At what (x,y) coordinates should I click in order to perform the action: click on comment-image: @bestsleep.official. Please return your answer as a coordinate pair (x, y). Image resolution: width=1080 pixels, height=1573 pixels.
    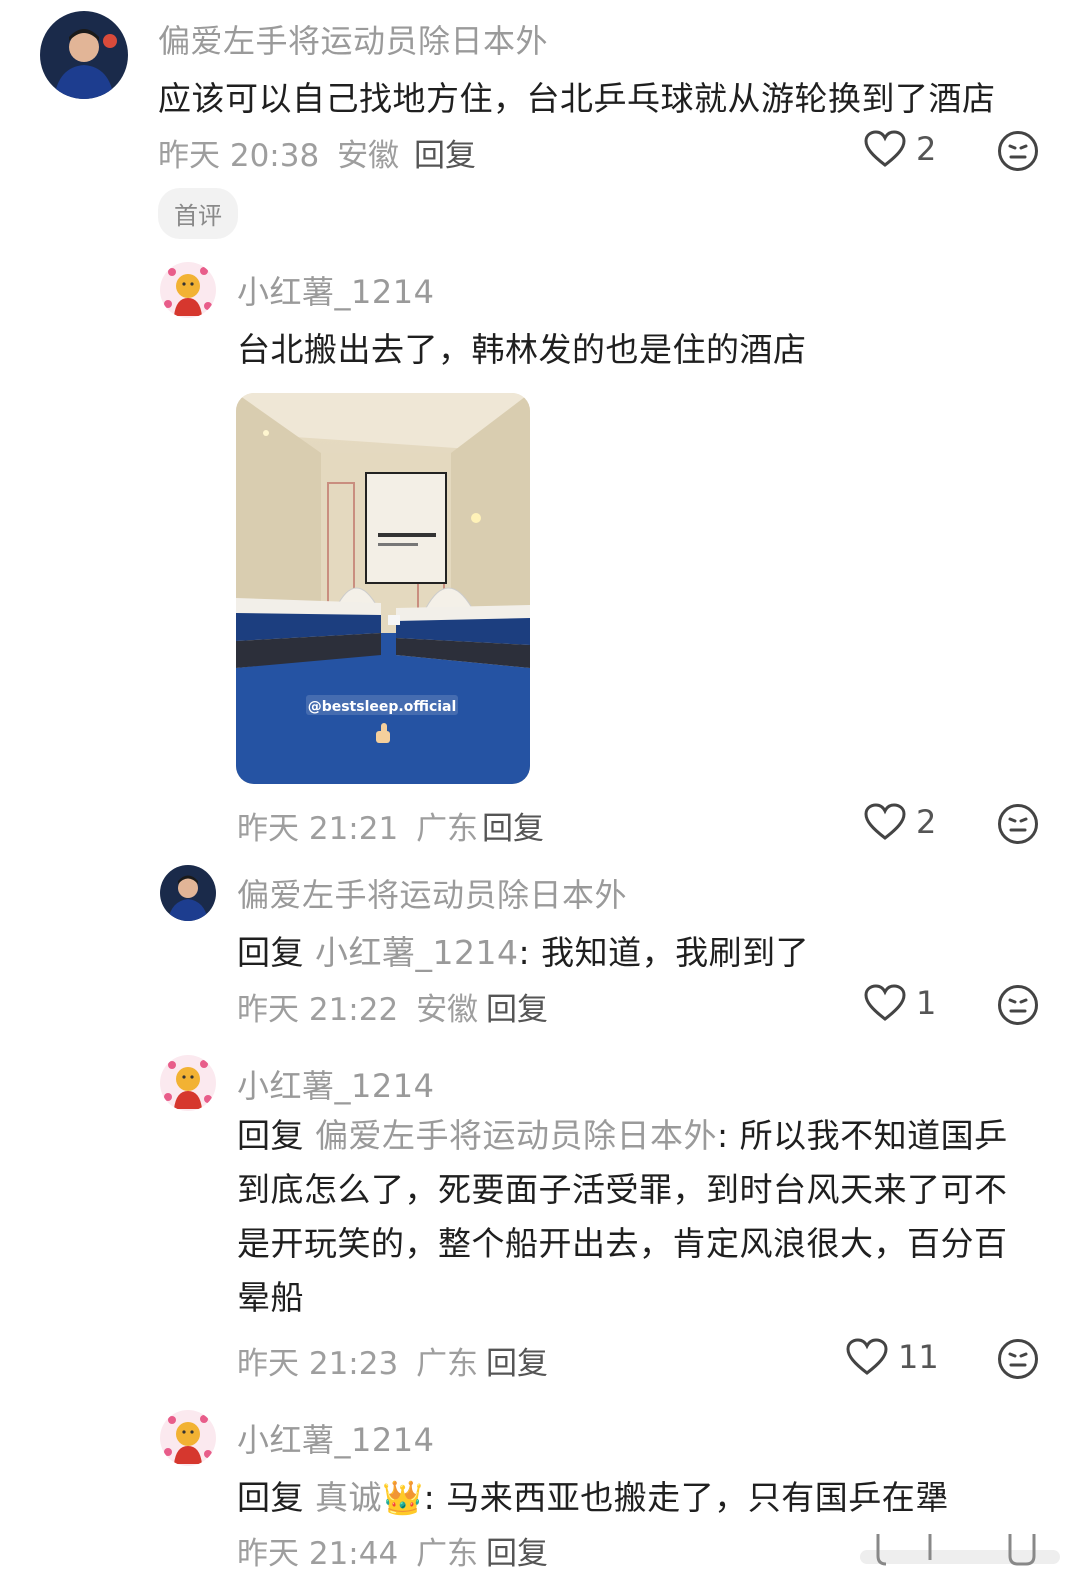
    Looking at the image, I should click on (383, 588).